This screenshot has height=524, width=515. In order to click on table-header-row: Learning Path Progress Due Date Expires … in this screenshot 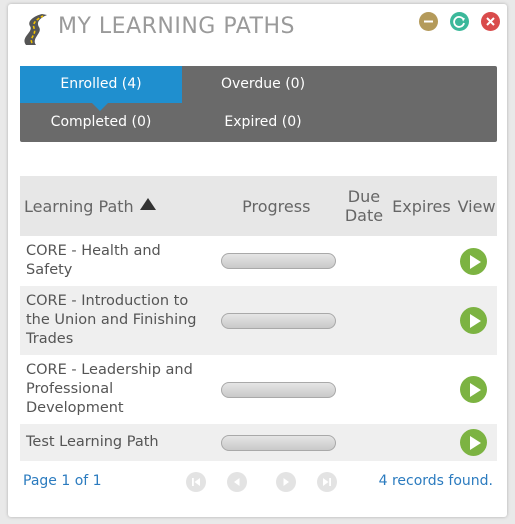, I will do `click(258, 206)`.